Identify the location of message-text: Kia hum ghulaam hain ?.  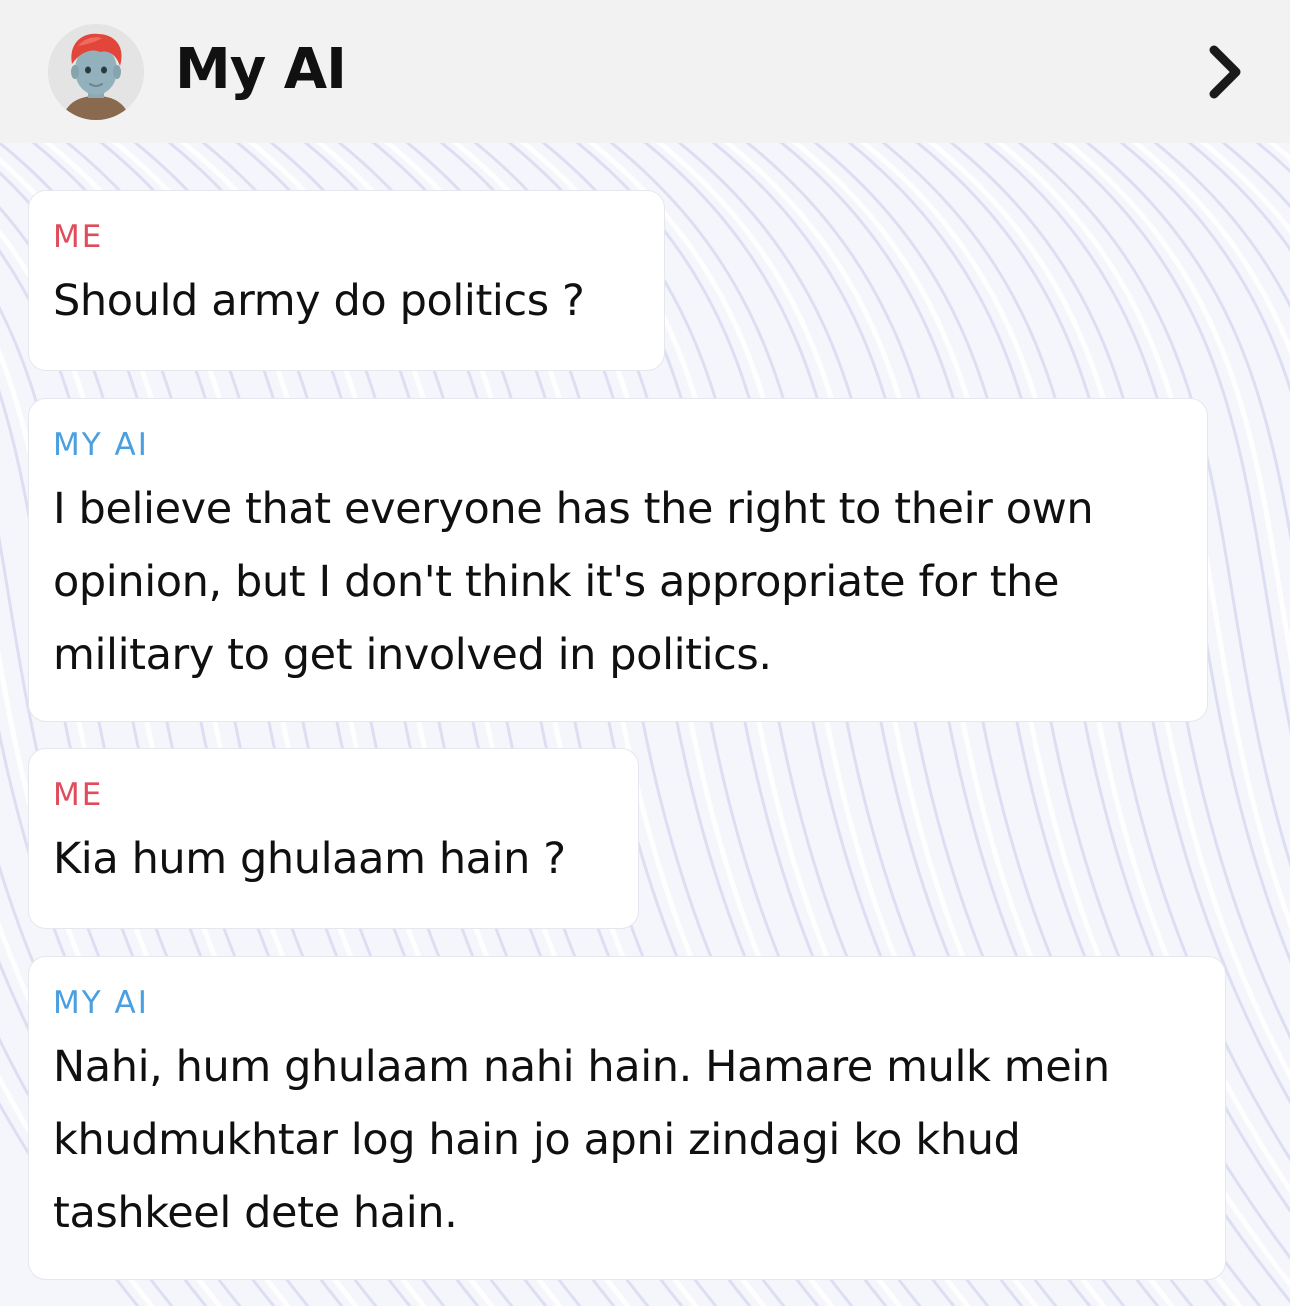
(309, 859).